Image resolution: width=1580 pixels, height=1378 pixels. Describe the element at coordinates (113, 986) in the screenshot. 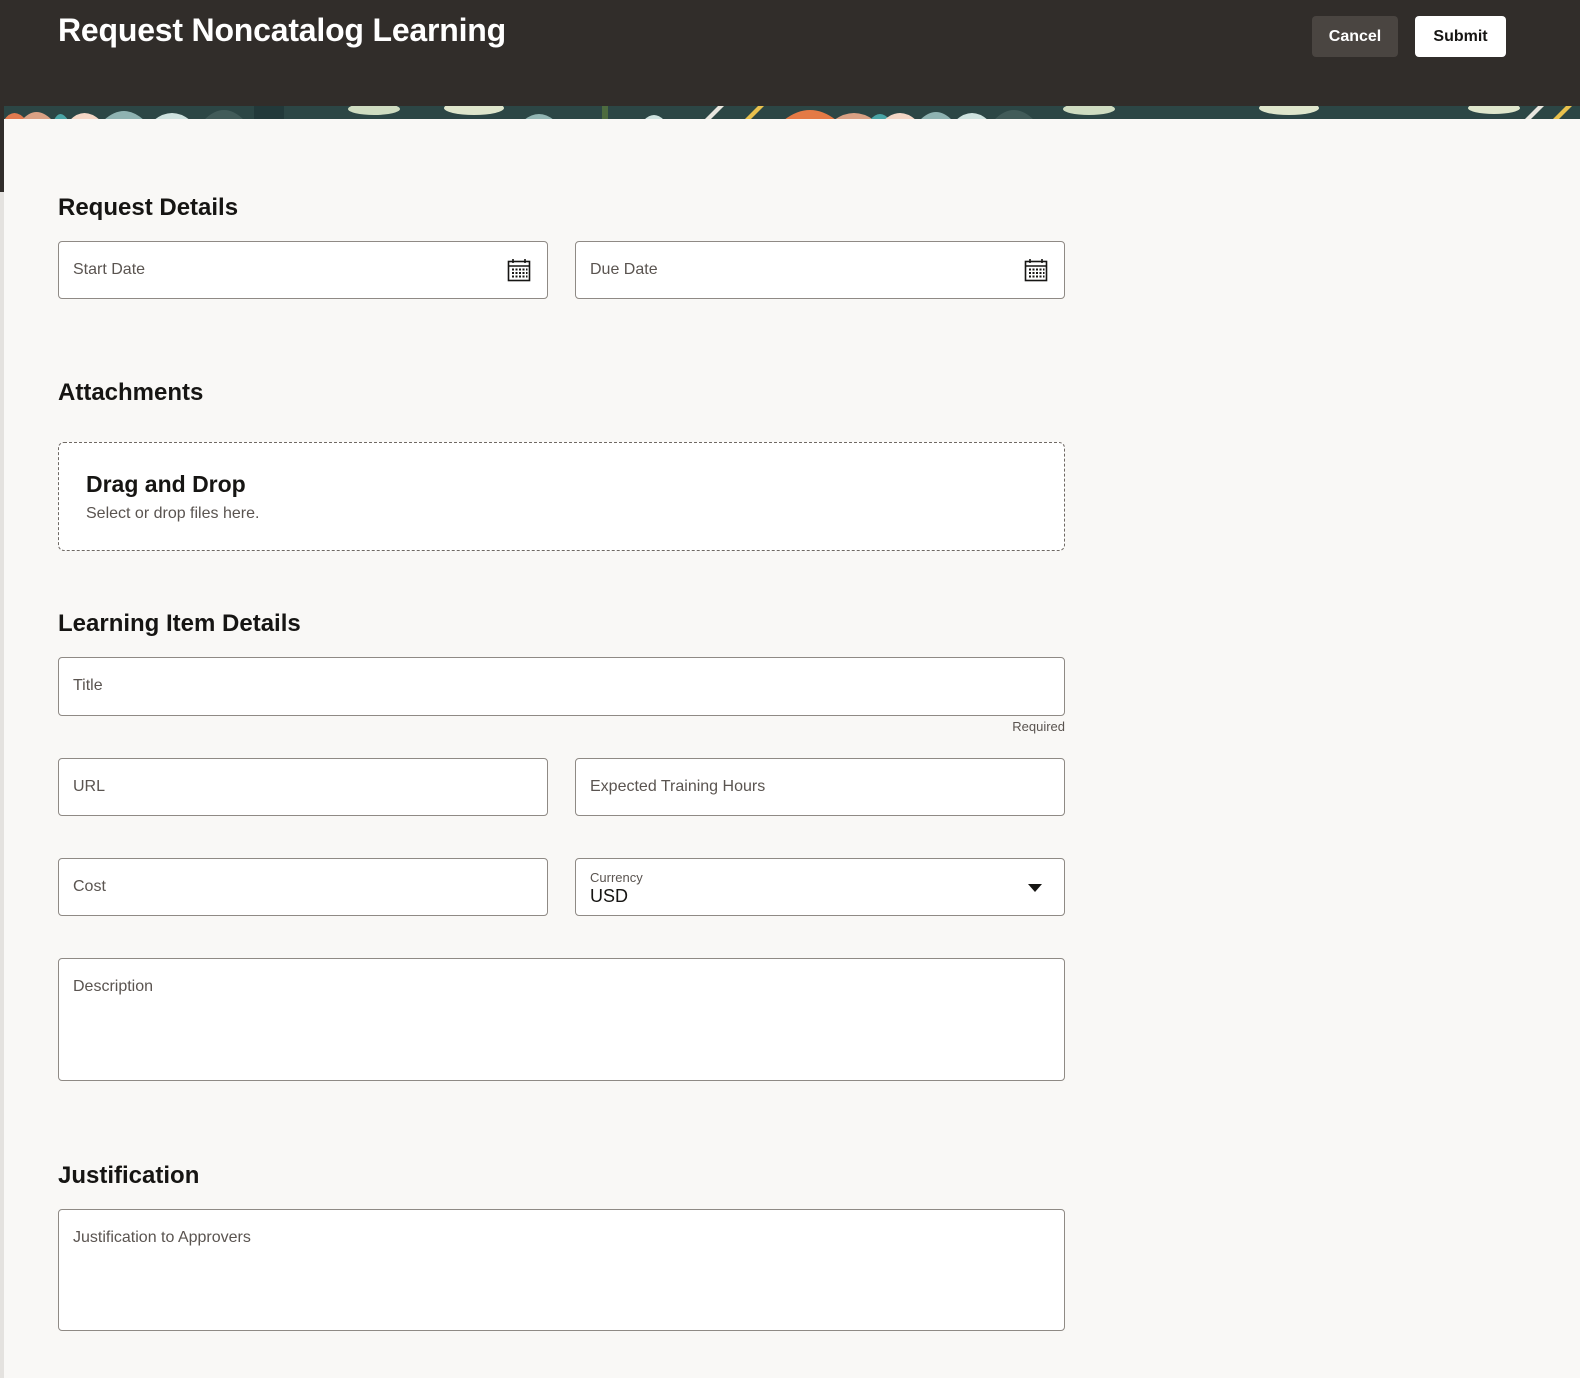

I see `description-label: Description` at that location.